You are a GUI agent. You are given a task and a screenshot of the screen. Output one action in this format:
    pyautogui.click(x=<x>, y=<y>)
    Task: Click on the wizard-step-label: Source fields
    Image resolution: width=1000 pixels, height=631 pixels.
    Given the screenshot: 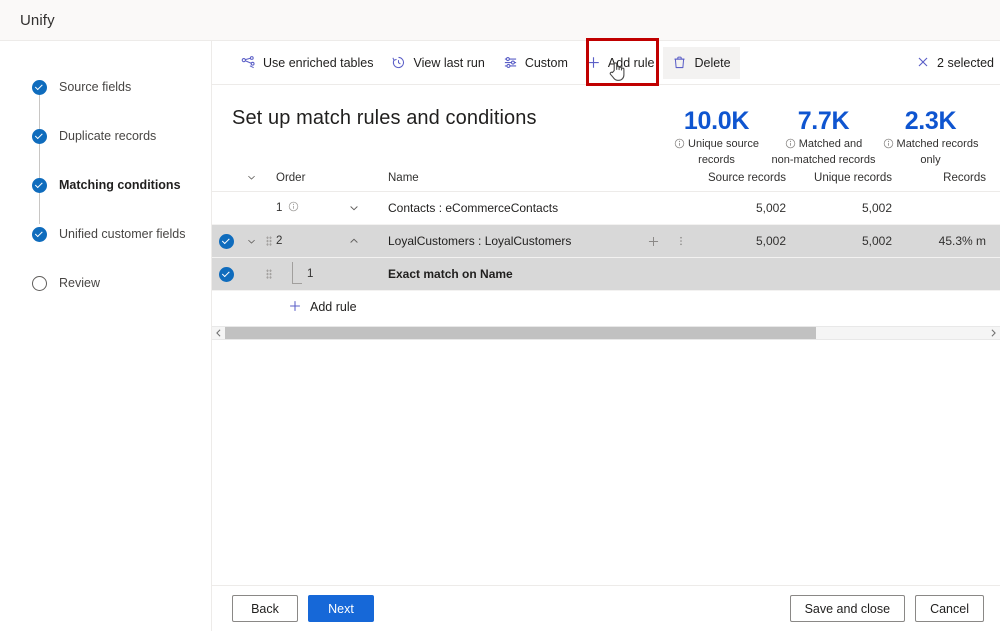 What is the action you would take?
    pyautogui.click(x=95, y=87)
    